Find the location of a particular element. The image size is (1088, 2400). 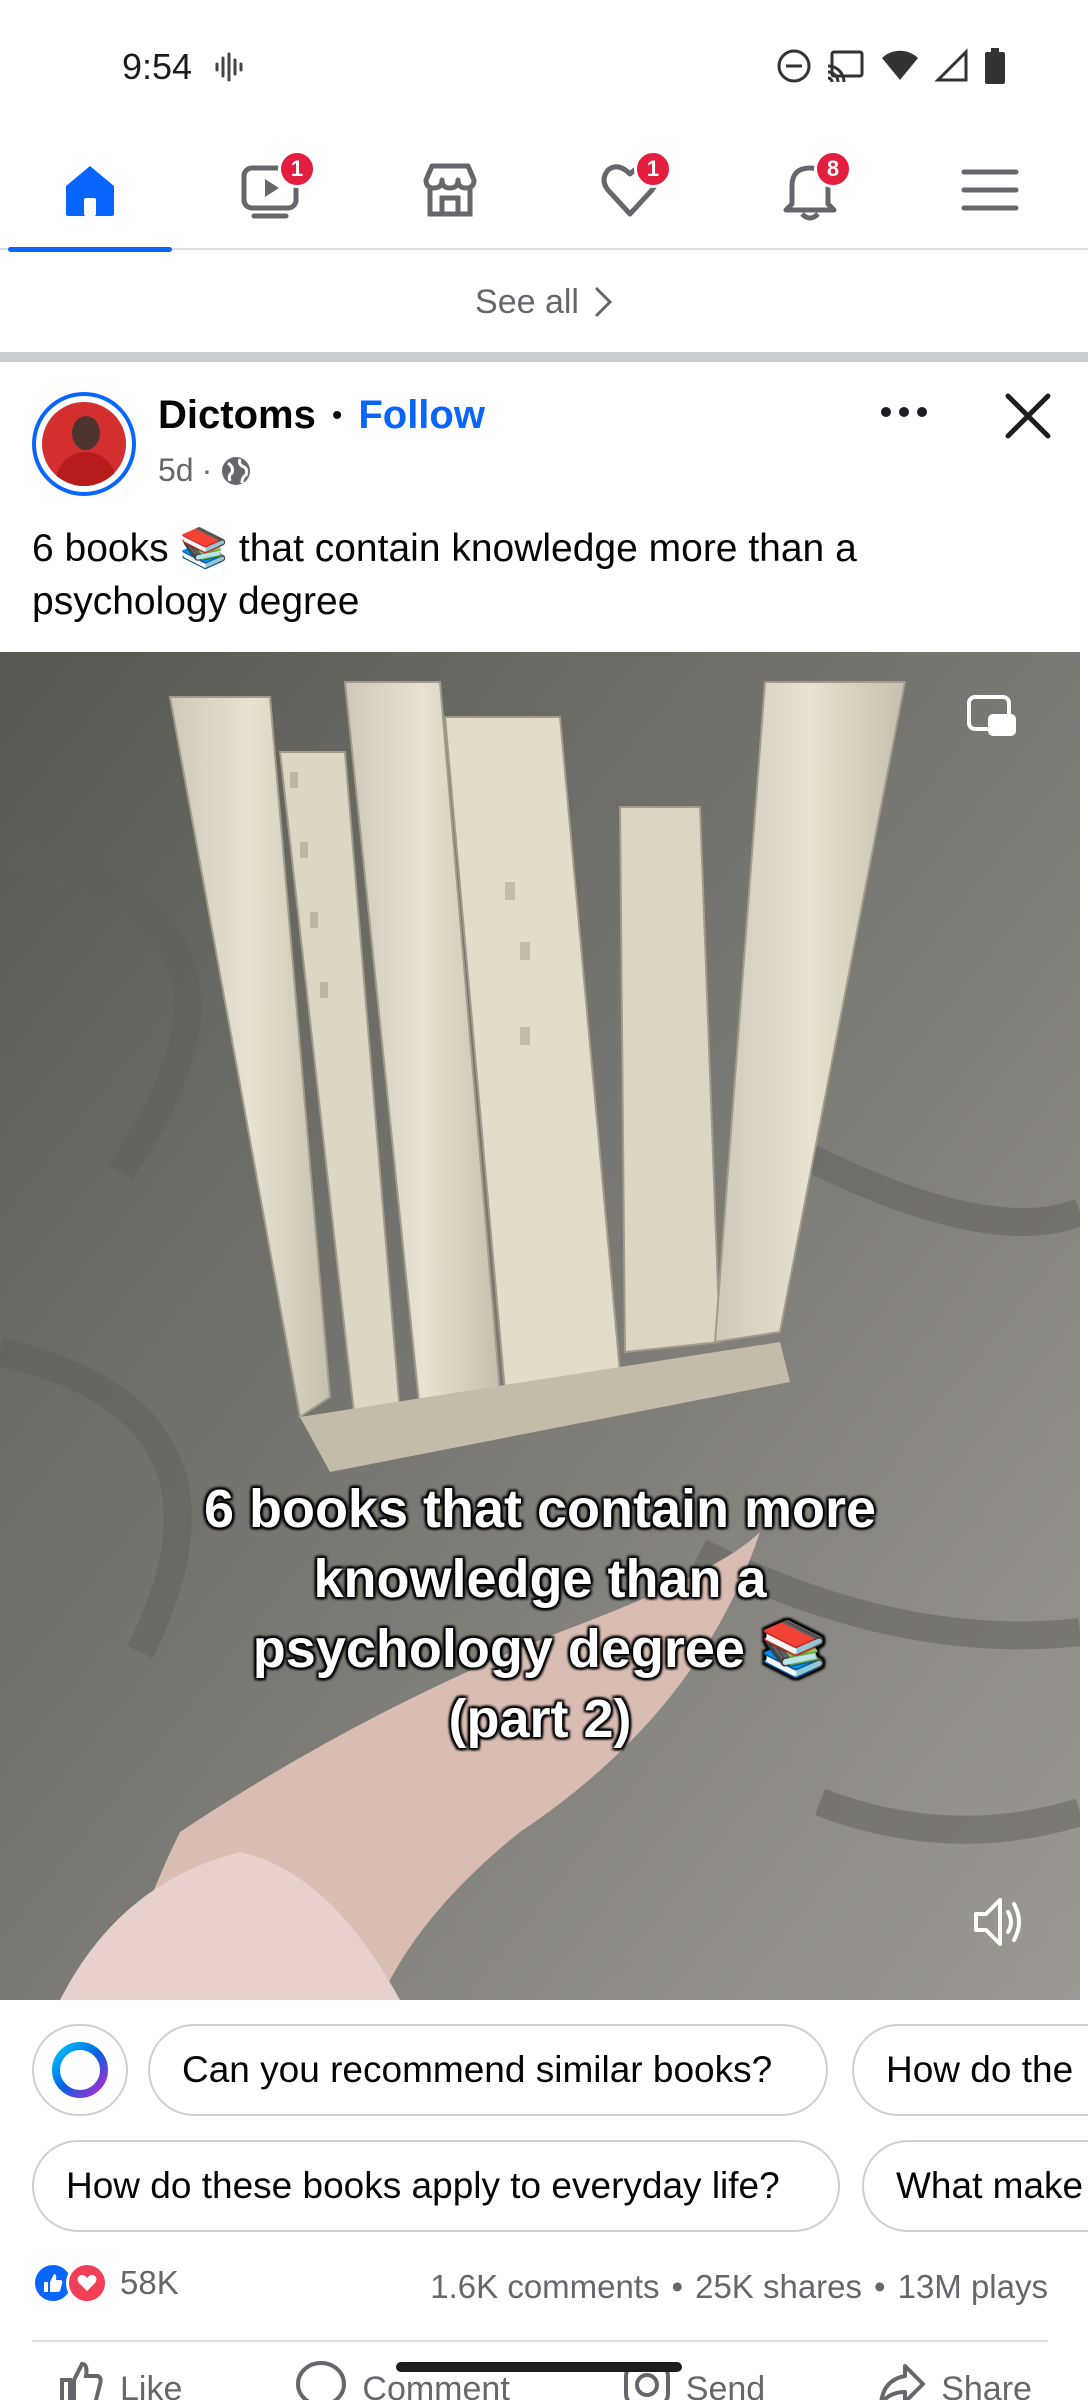

like-button: Like is located at coordinates (119, 2379).